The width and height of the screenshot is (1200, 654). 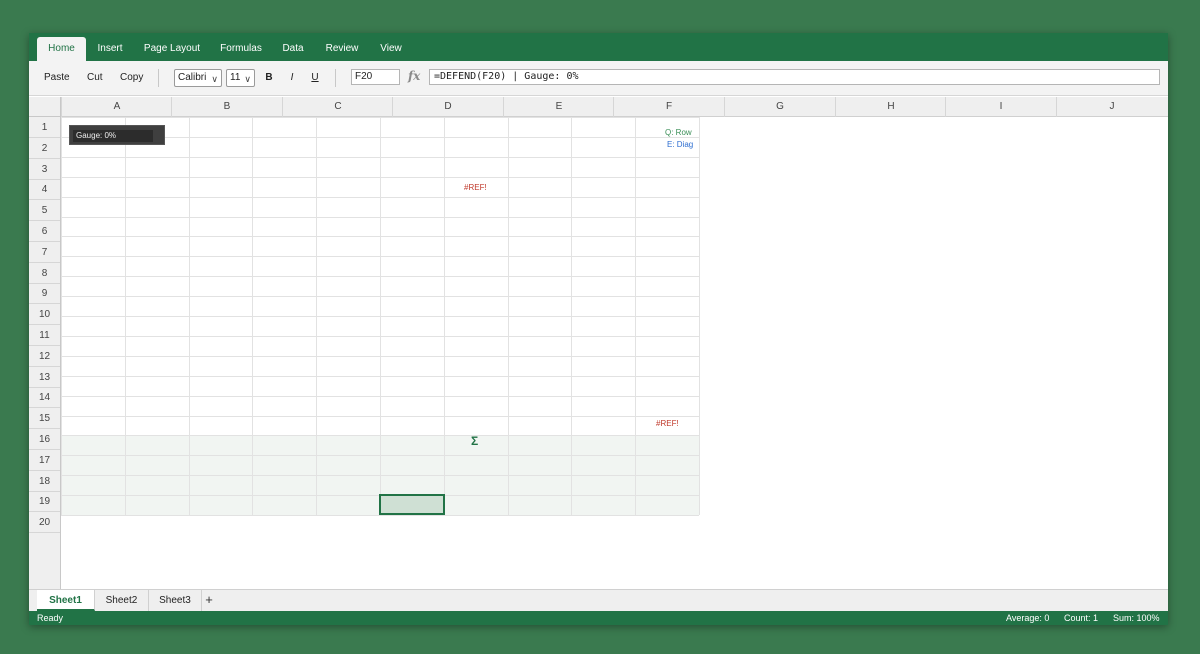 I want to click on row-header-4: 4, so click(x=44, y=190).